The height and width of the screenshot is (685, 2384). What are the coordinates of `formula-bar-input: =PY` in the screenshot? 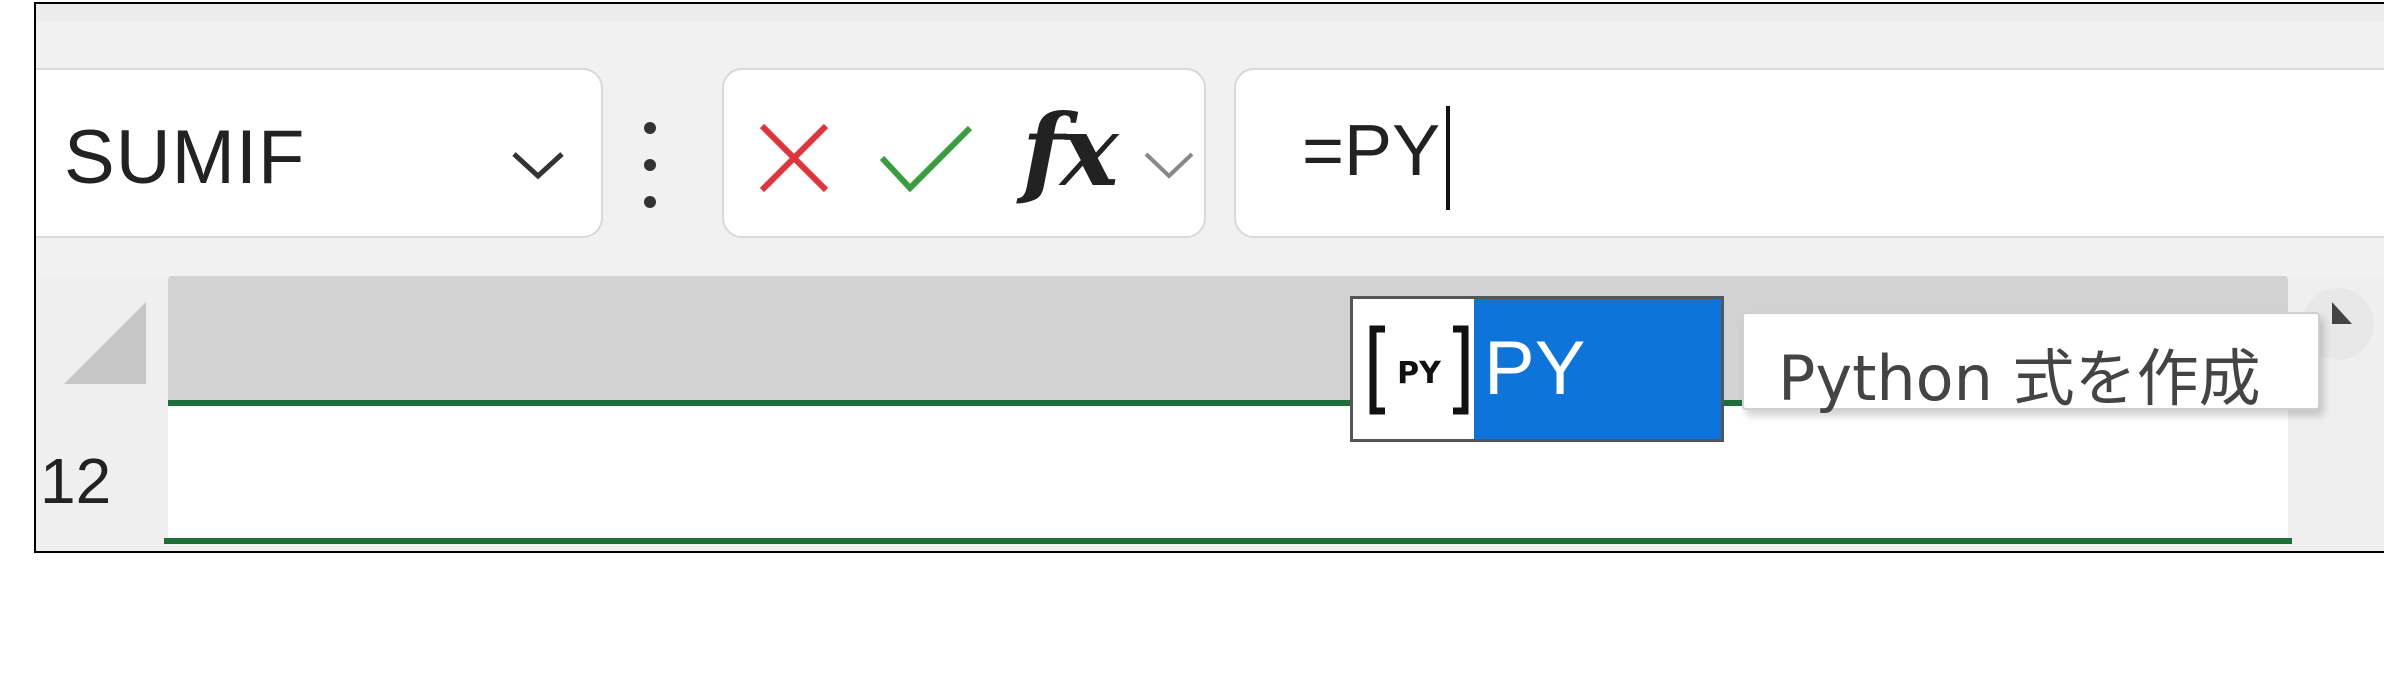 It's located at (1809, 153).